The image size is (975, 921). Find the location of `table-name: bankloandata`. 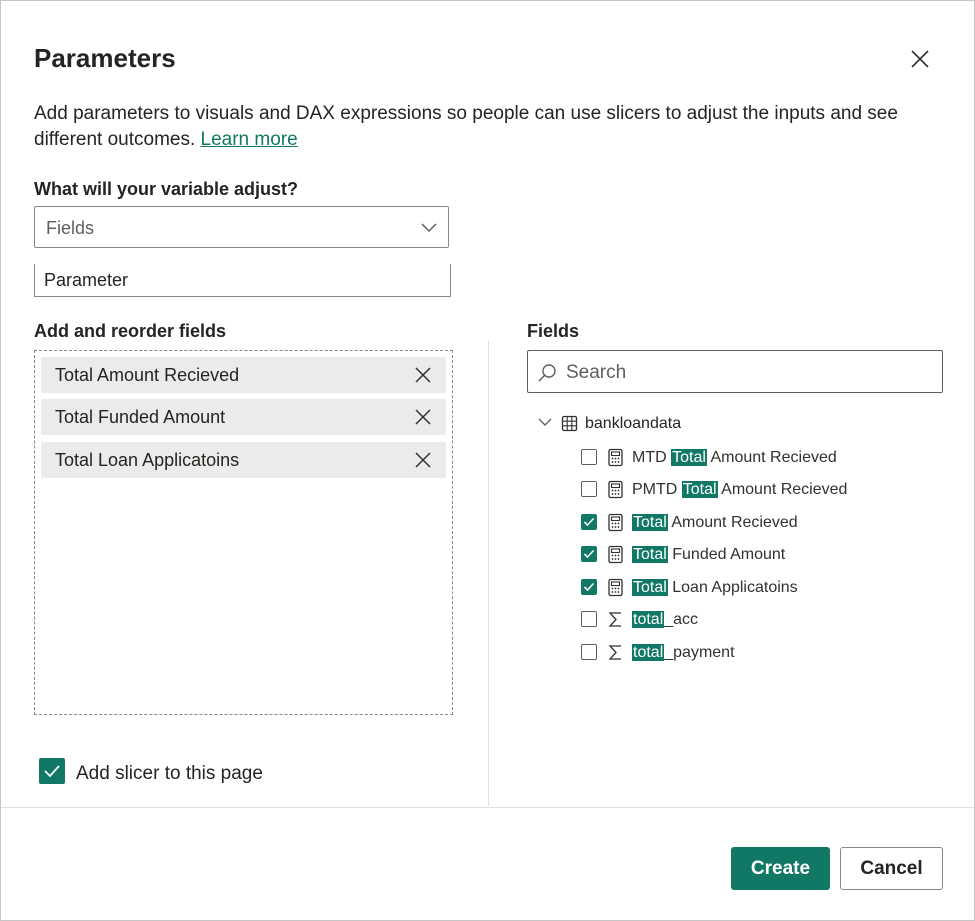

table-name: bankloandata is located at coordinates (633, 423).